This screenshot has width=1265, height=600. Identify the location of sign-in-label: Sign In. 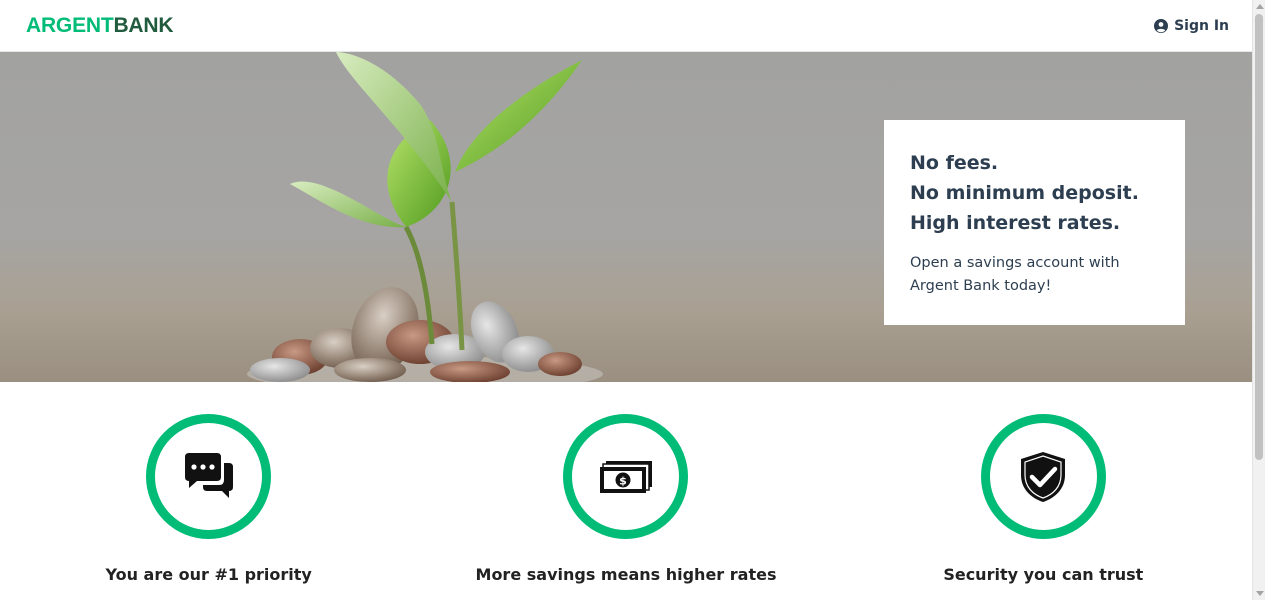
(1201, 25).